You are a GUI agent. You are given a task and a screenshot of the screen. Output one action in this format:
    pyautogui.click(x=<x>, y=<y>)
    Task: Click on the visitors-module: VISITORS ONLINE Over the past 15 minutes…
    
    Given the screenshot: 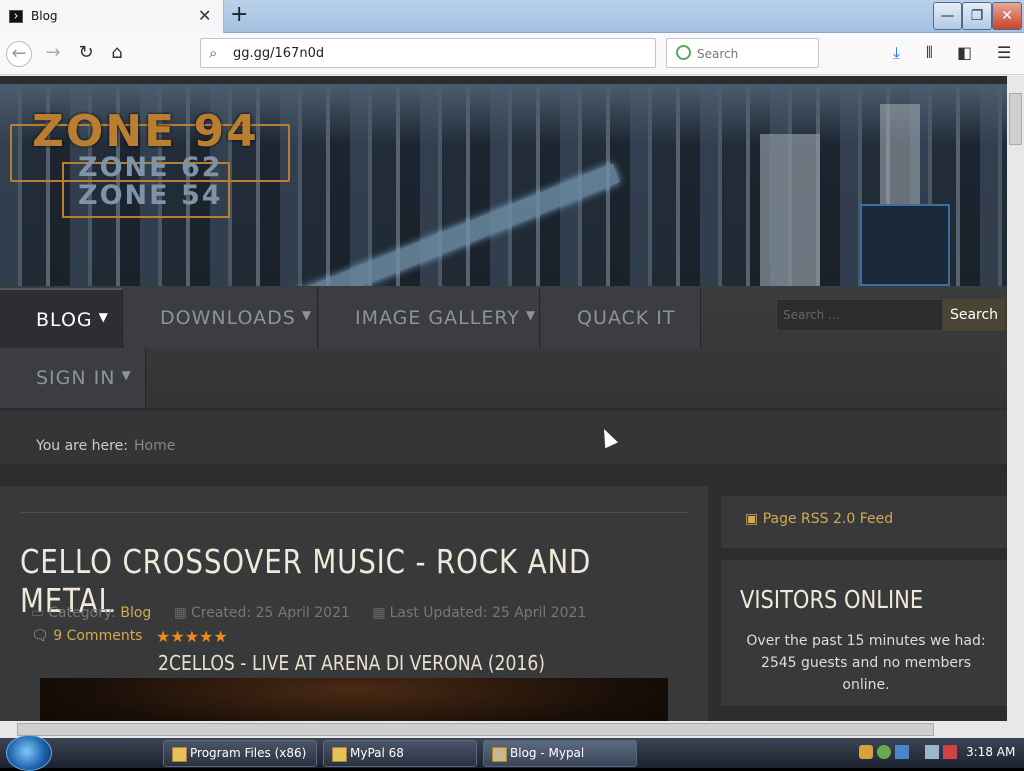 What is the action you would take?
    pyautogui.click(x=864, y=633)
    